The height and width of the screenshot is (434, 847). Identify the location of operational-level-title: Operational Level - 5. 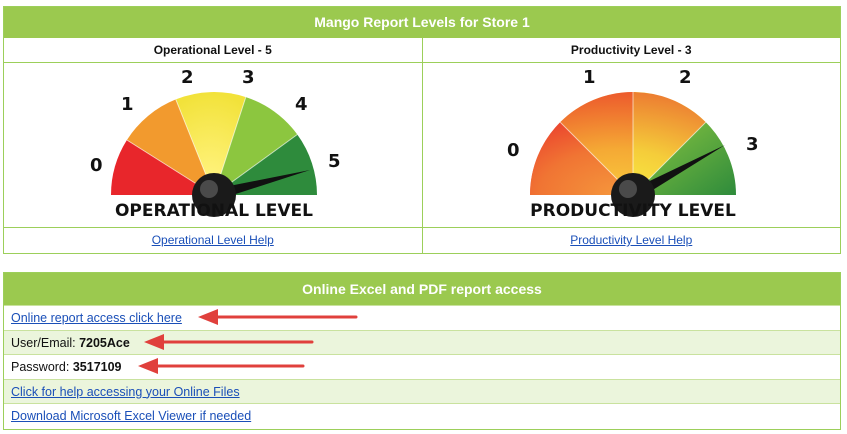
(213, 50).